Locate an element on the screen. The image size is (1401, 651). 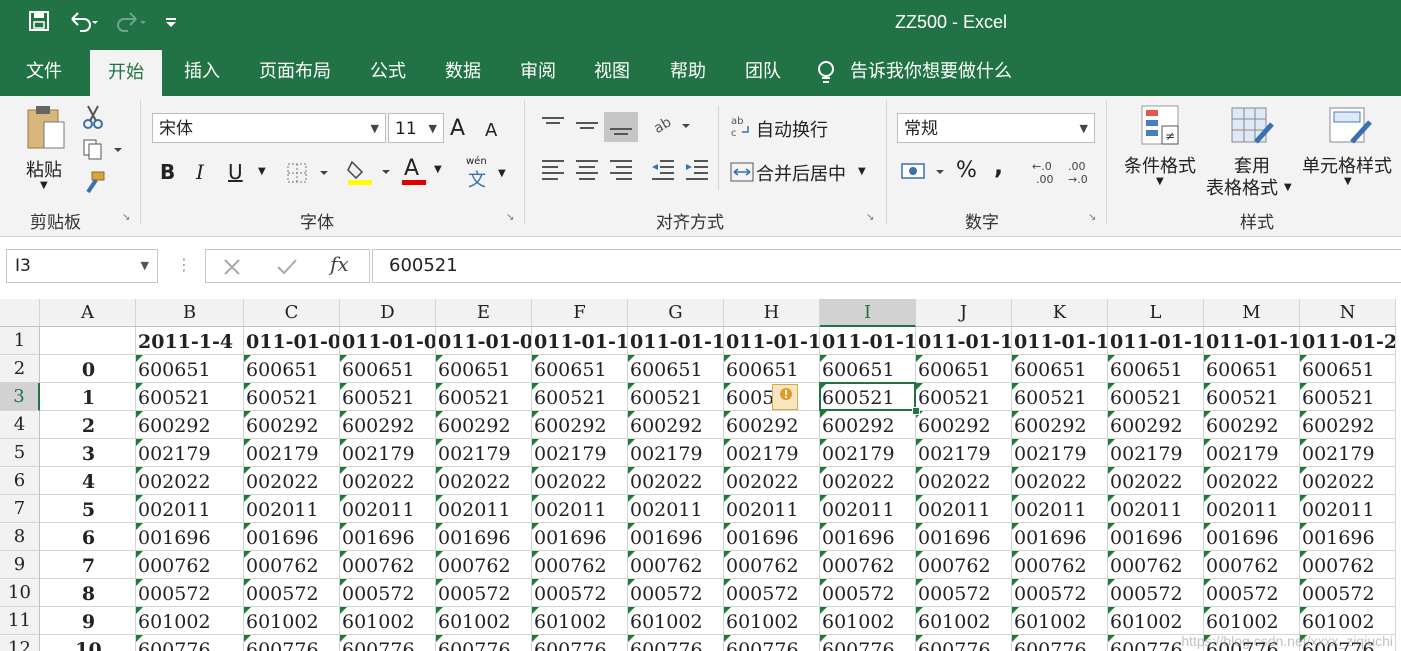
cell-g8: 001696 is located at coordinates (676, 537).